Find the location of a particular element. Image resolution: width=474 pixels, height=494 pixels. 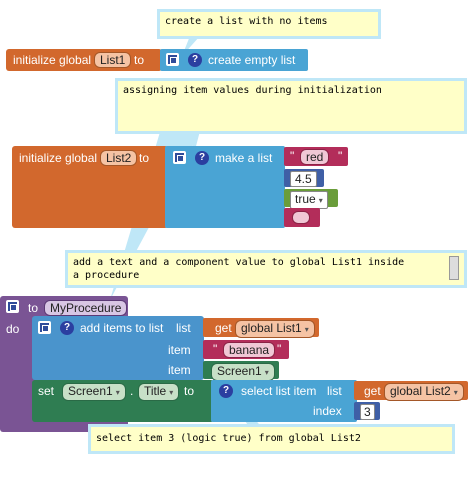

block-label: create empty list is located at coordinates (252, 60).